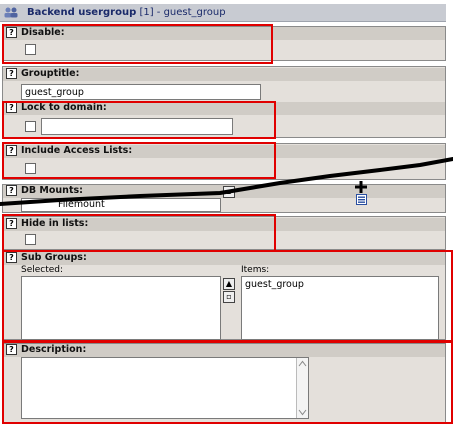 The height and width of the screenshot is (428, 453). I want to click on include-access-lists-label: Include Access Lists:, so click(77, 150).